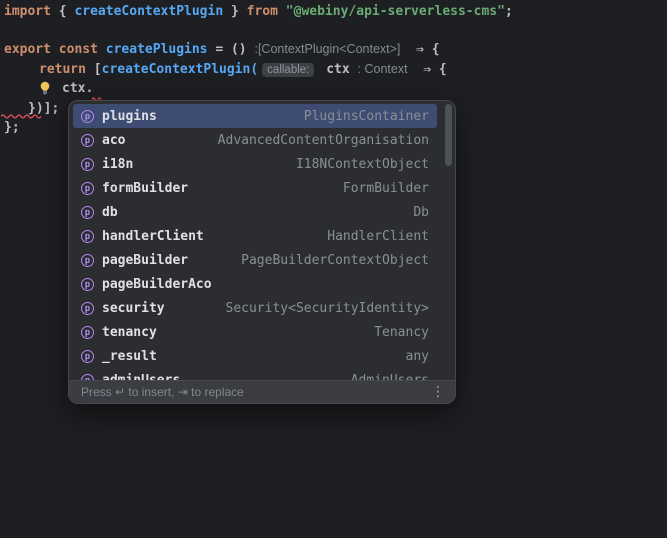  I want to click on completion-item-type: PluginsContainer, so click(366, 116).